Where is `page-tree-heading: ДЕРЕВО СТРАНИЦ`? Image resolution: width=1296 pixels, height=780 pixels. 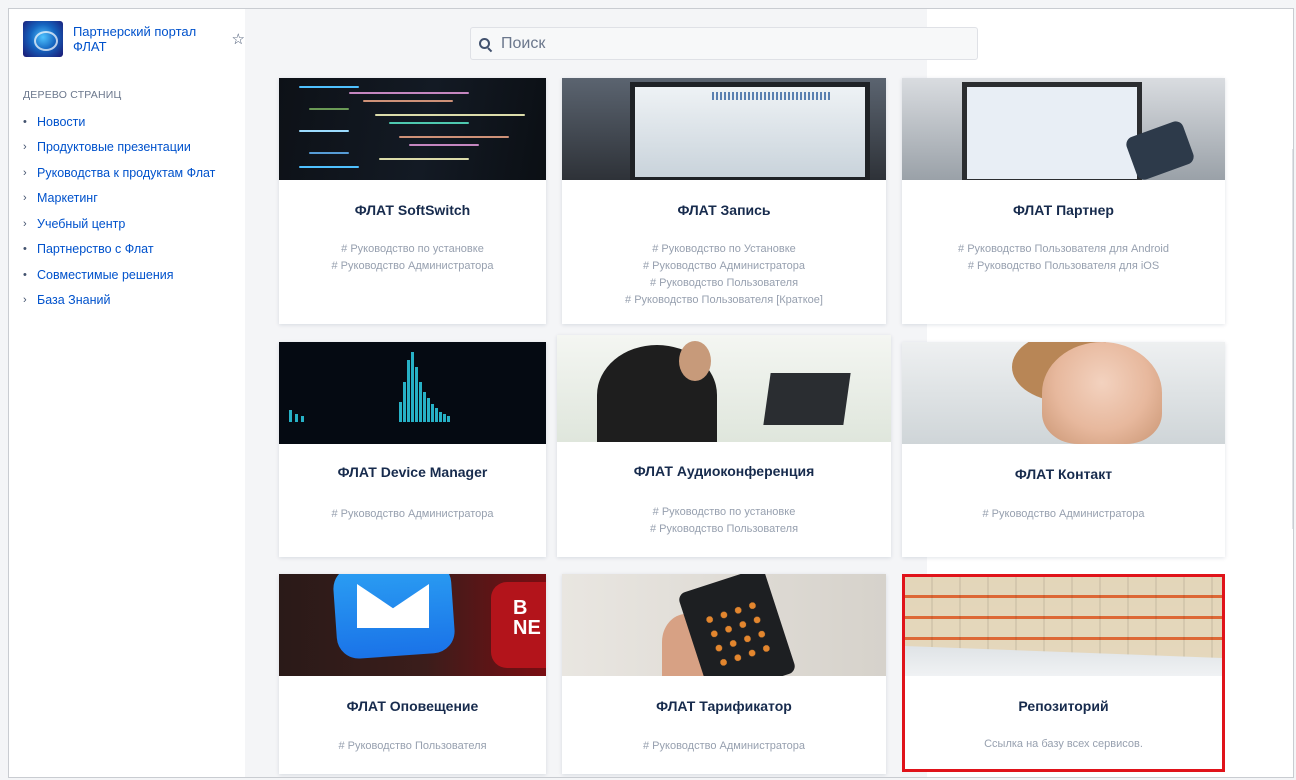 page-tree-heading: ДЕРЕВО СТРАНИЦ is located at coordinates (72, 95).